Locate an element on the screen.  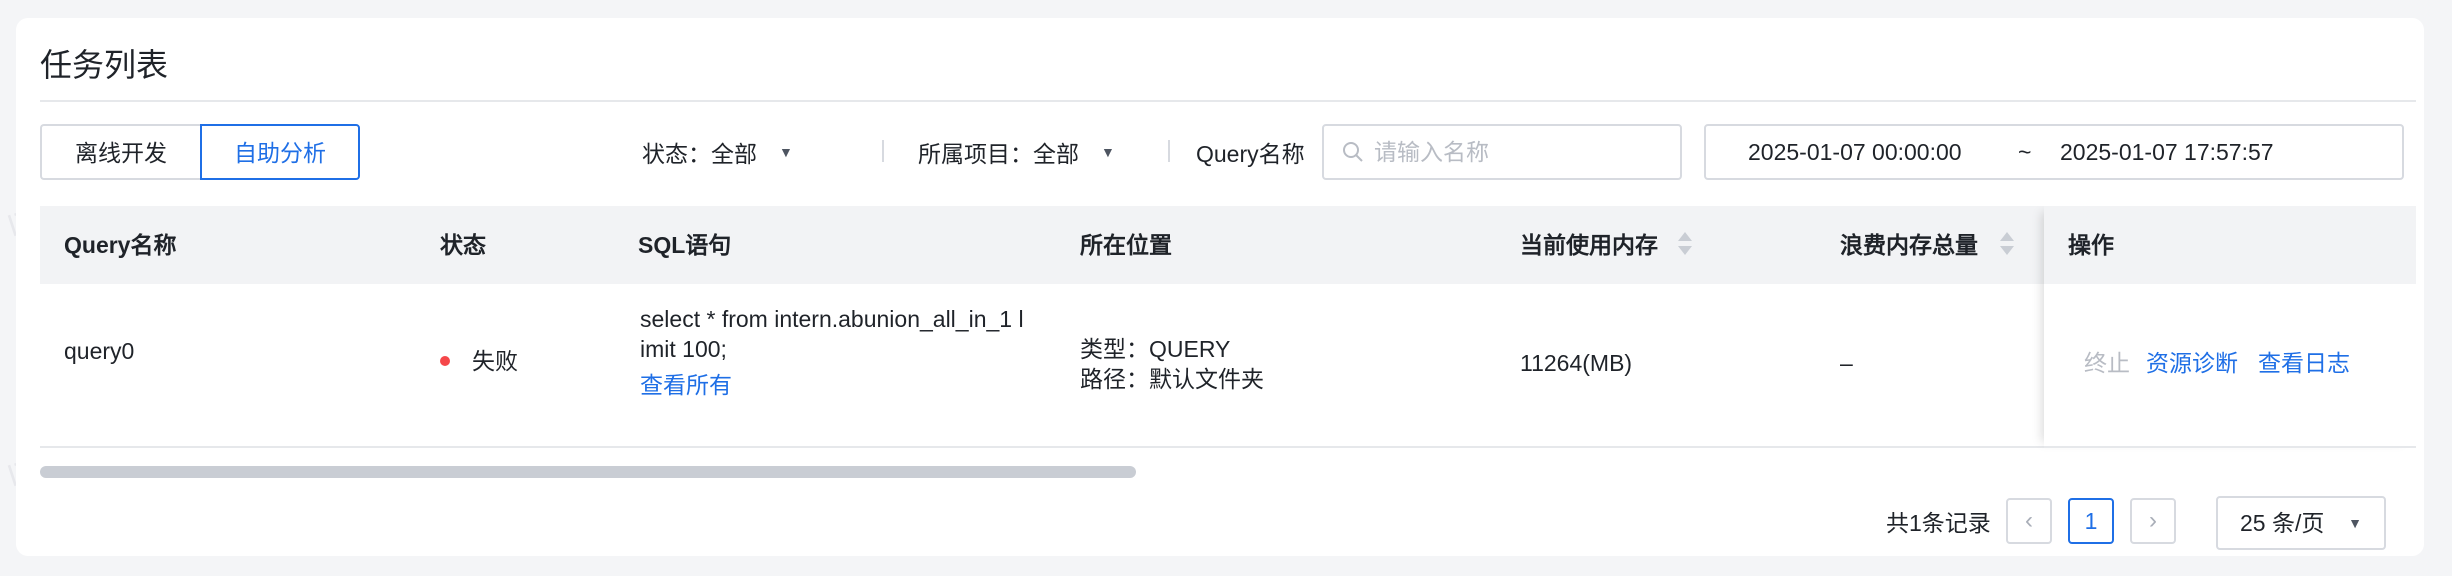
status-text: 失败 is located at coordinates (495, 361).